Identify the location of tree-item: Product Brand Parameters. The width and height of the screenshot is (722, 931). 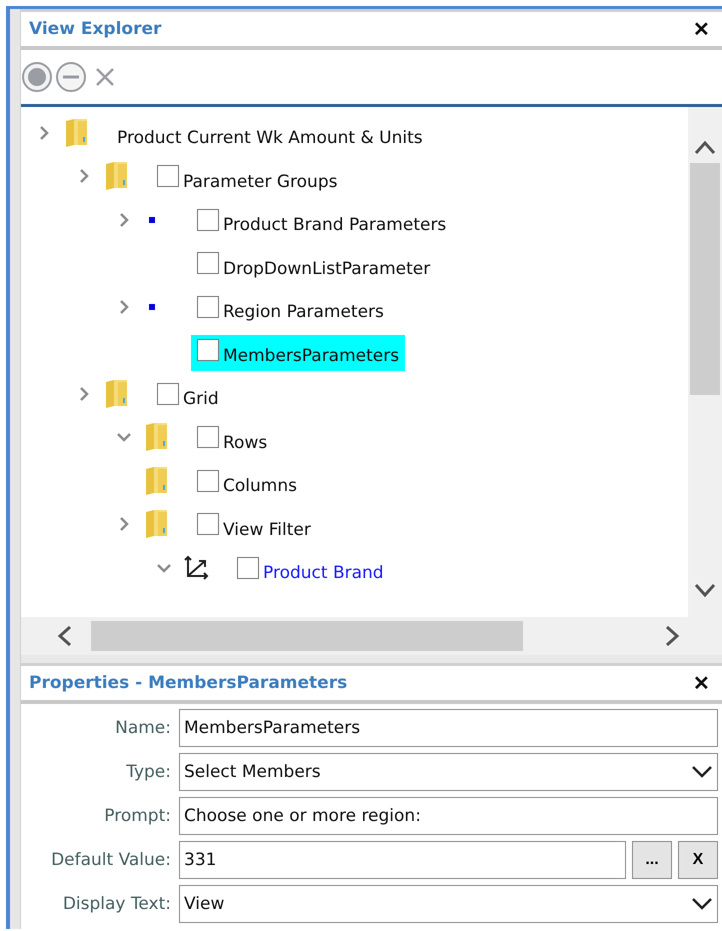
(321, 222).